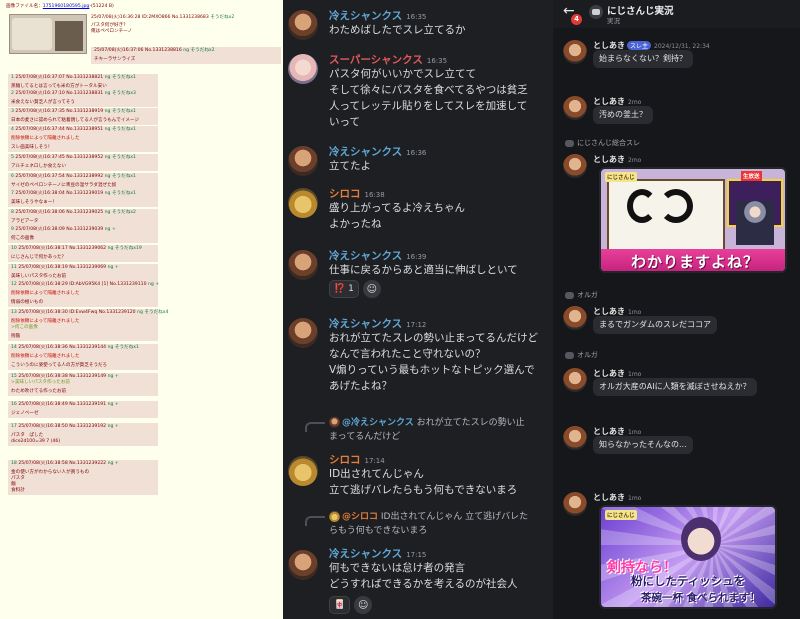  I want to click on hash-icon, so click(569, 355).